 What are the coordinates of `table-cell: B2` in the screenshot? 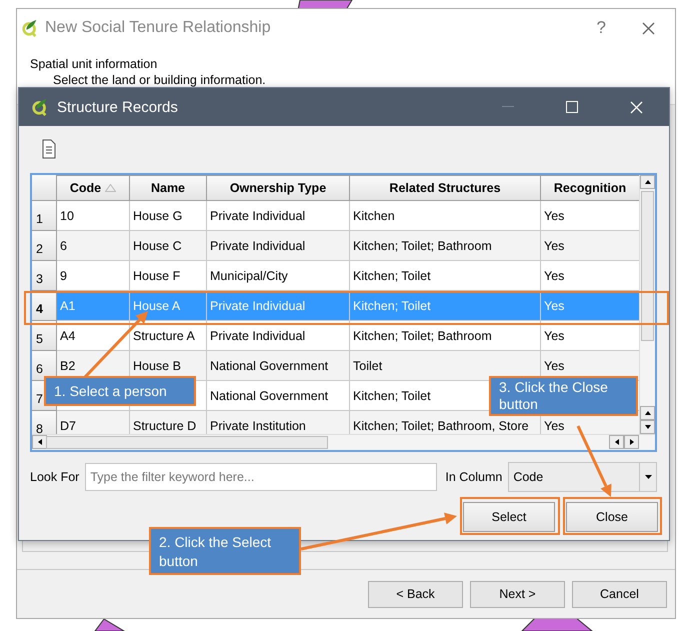 It's located at (68, 365).